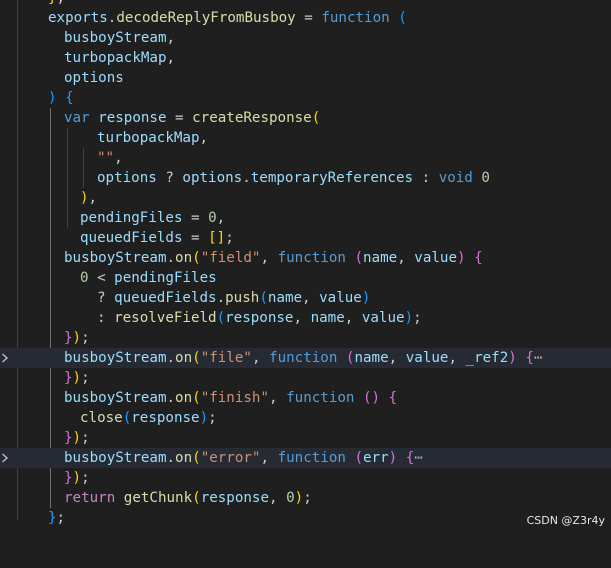 The height and width of the screenshot is (568, 611). Describe the element at coordinates (565, 520) in the screenshot. I see `watermark: CSDN @Z3r4y` at that location.